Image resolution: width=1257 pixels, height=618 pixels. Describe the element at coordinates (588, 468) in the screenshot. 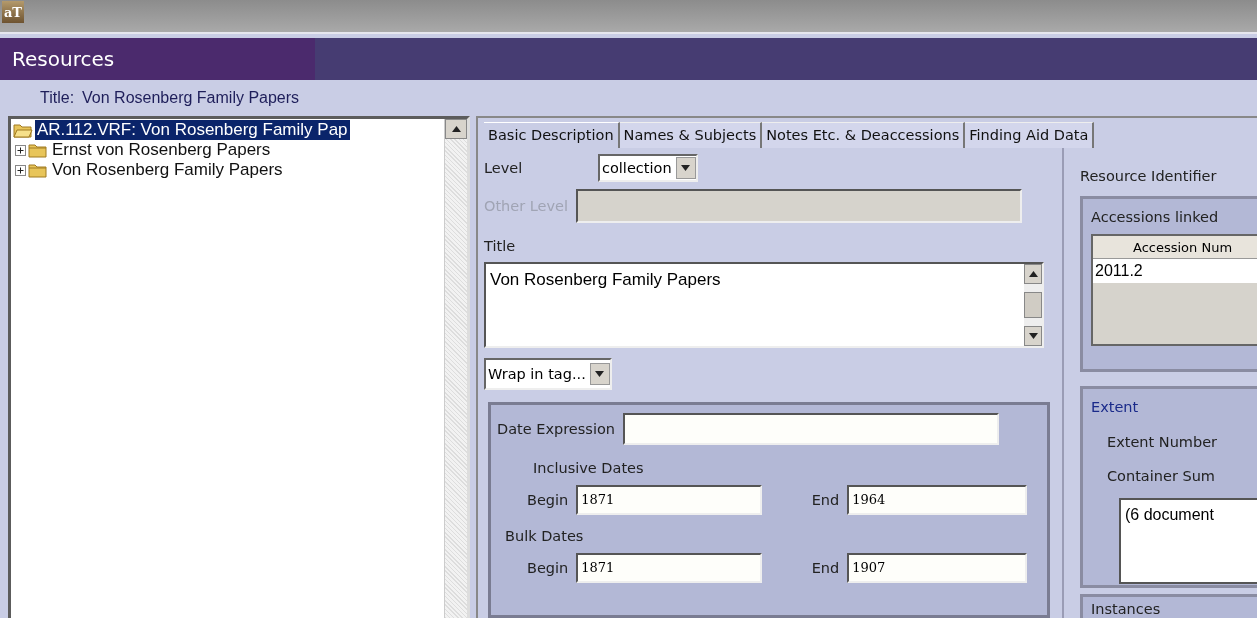

I see `date-group-label: Inclusive Dates` at that location.